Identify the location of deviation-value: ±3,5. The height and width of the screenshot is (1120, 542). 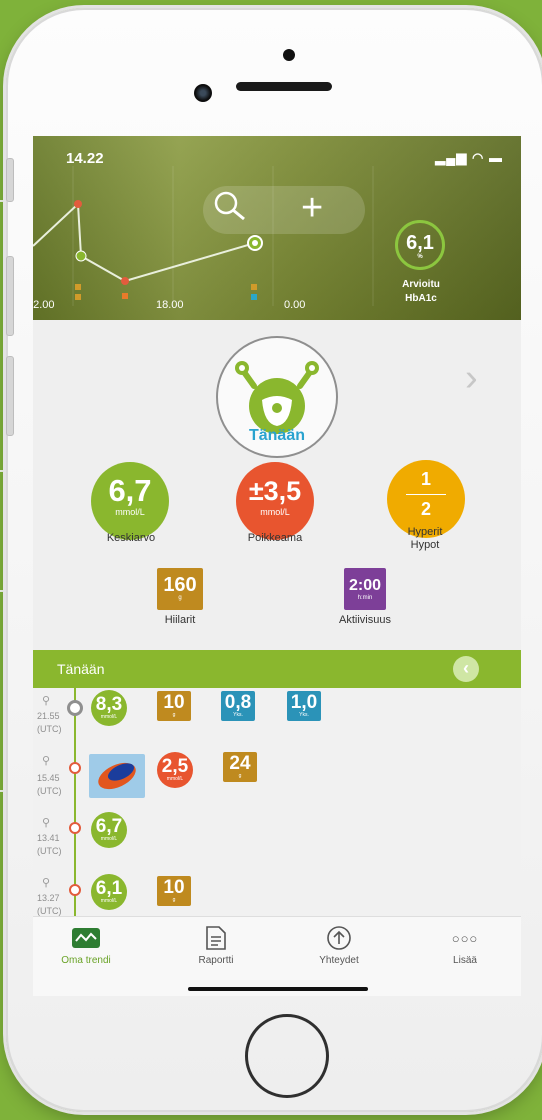
(275, 491).